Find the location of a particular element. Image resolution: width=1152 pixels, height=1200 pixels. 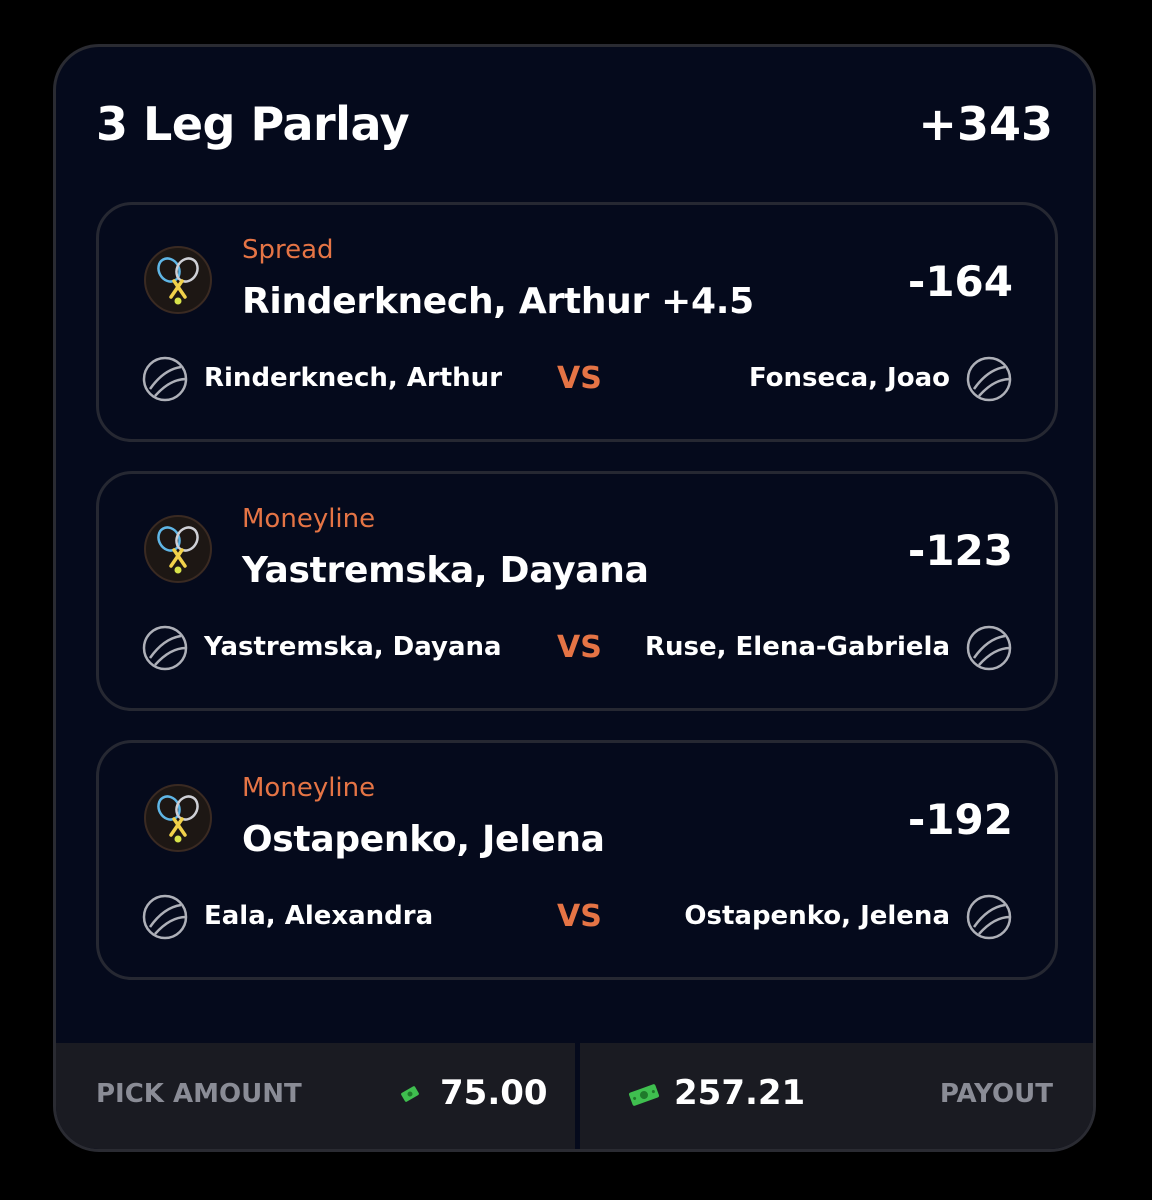

player-right: Ruse, Elena-Gabriela is located at coordinates (797, 647).